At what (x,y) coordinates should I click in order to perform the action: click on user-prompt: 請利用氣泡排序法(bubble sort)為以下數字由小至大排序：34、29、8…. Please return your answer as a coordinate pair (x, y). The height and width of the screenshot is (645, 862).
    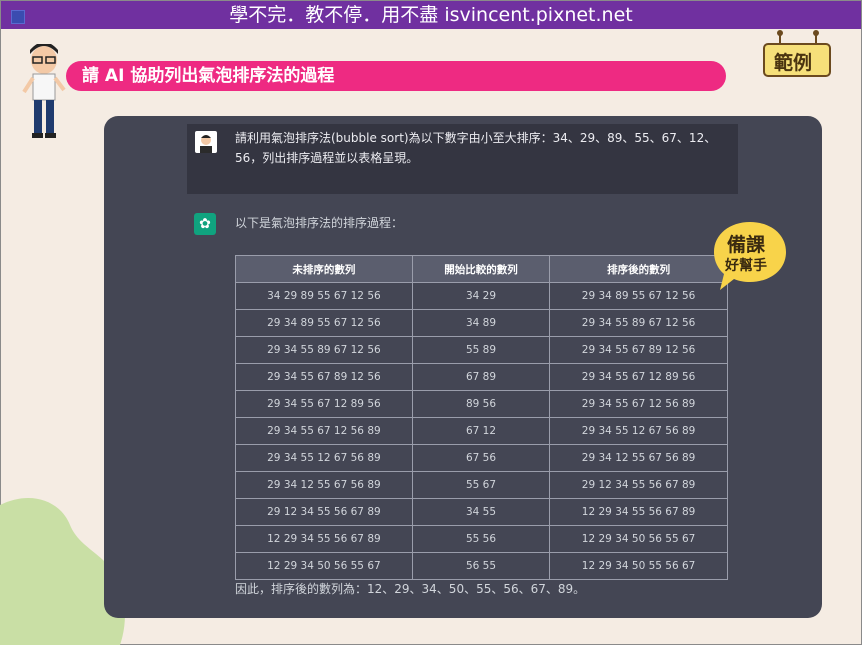
    Looking at the image, I should click on (476, 148).